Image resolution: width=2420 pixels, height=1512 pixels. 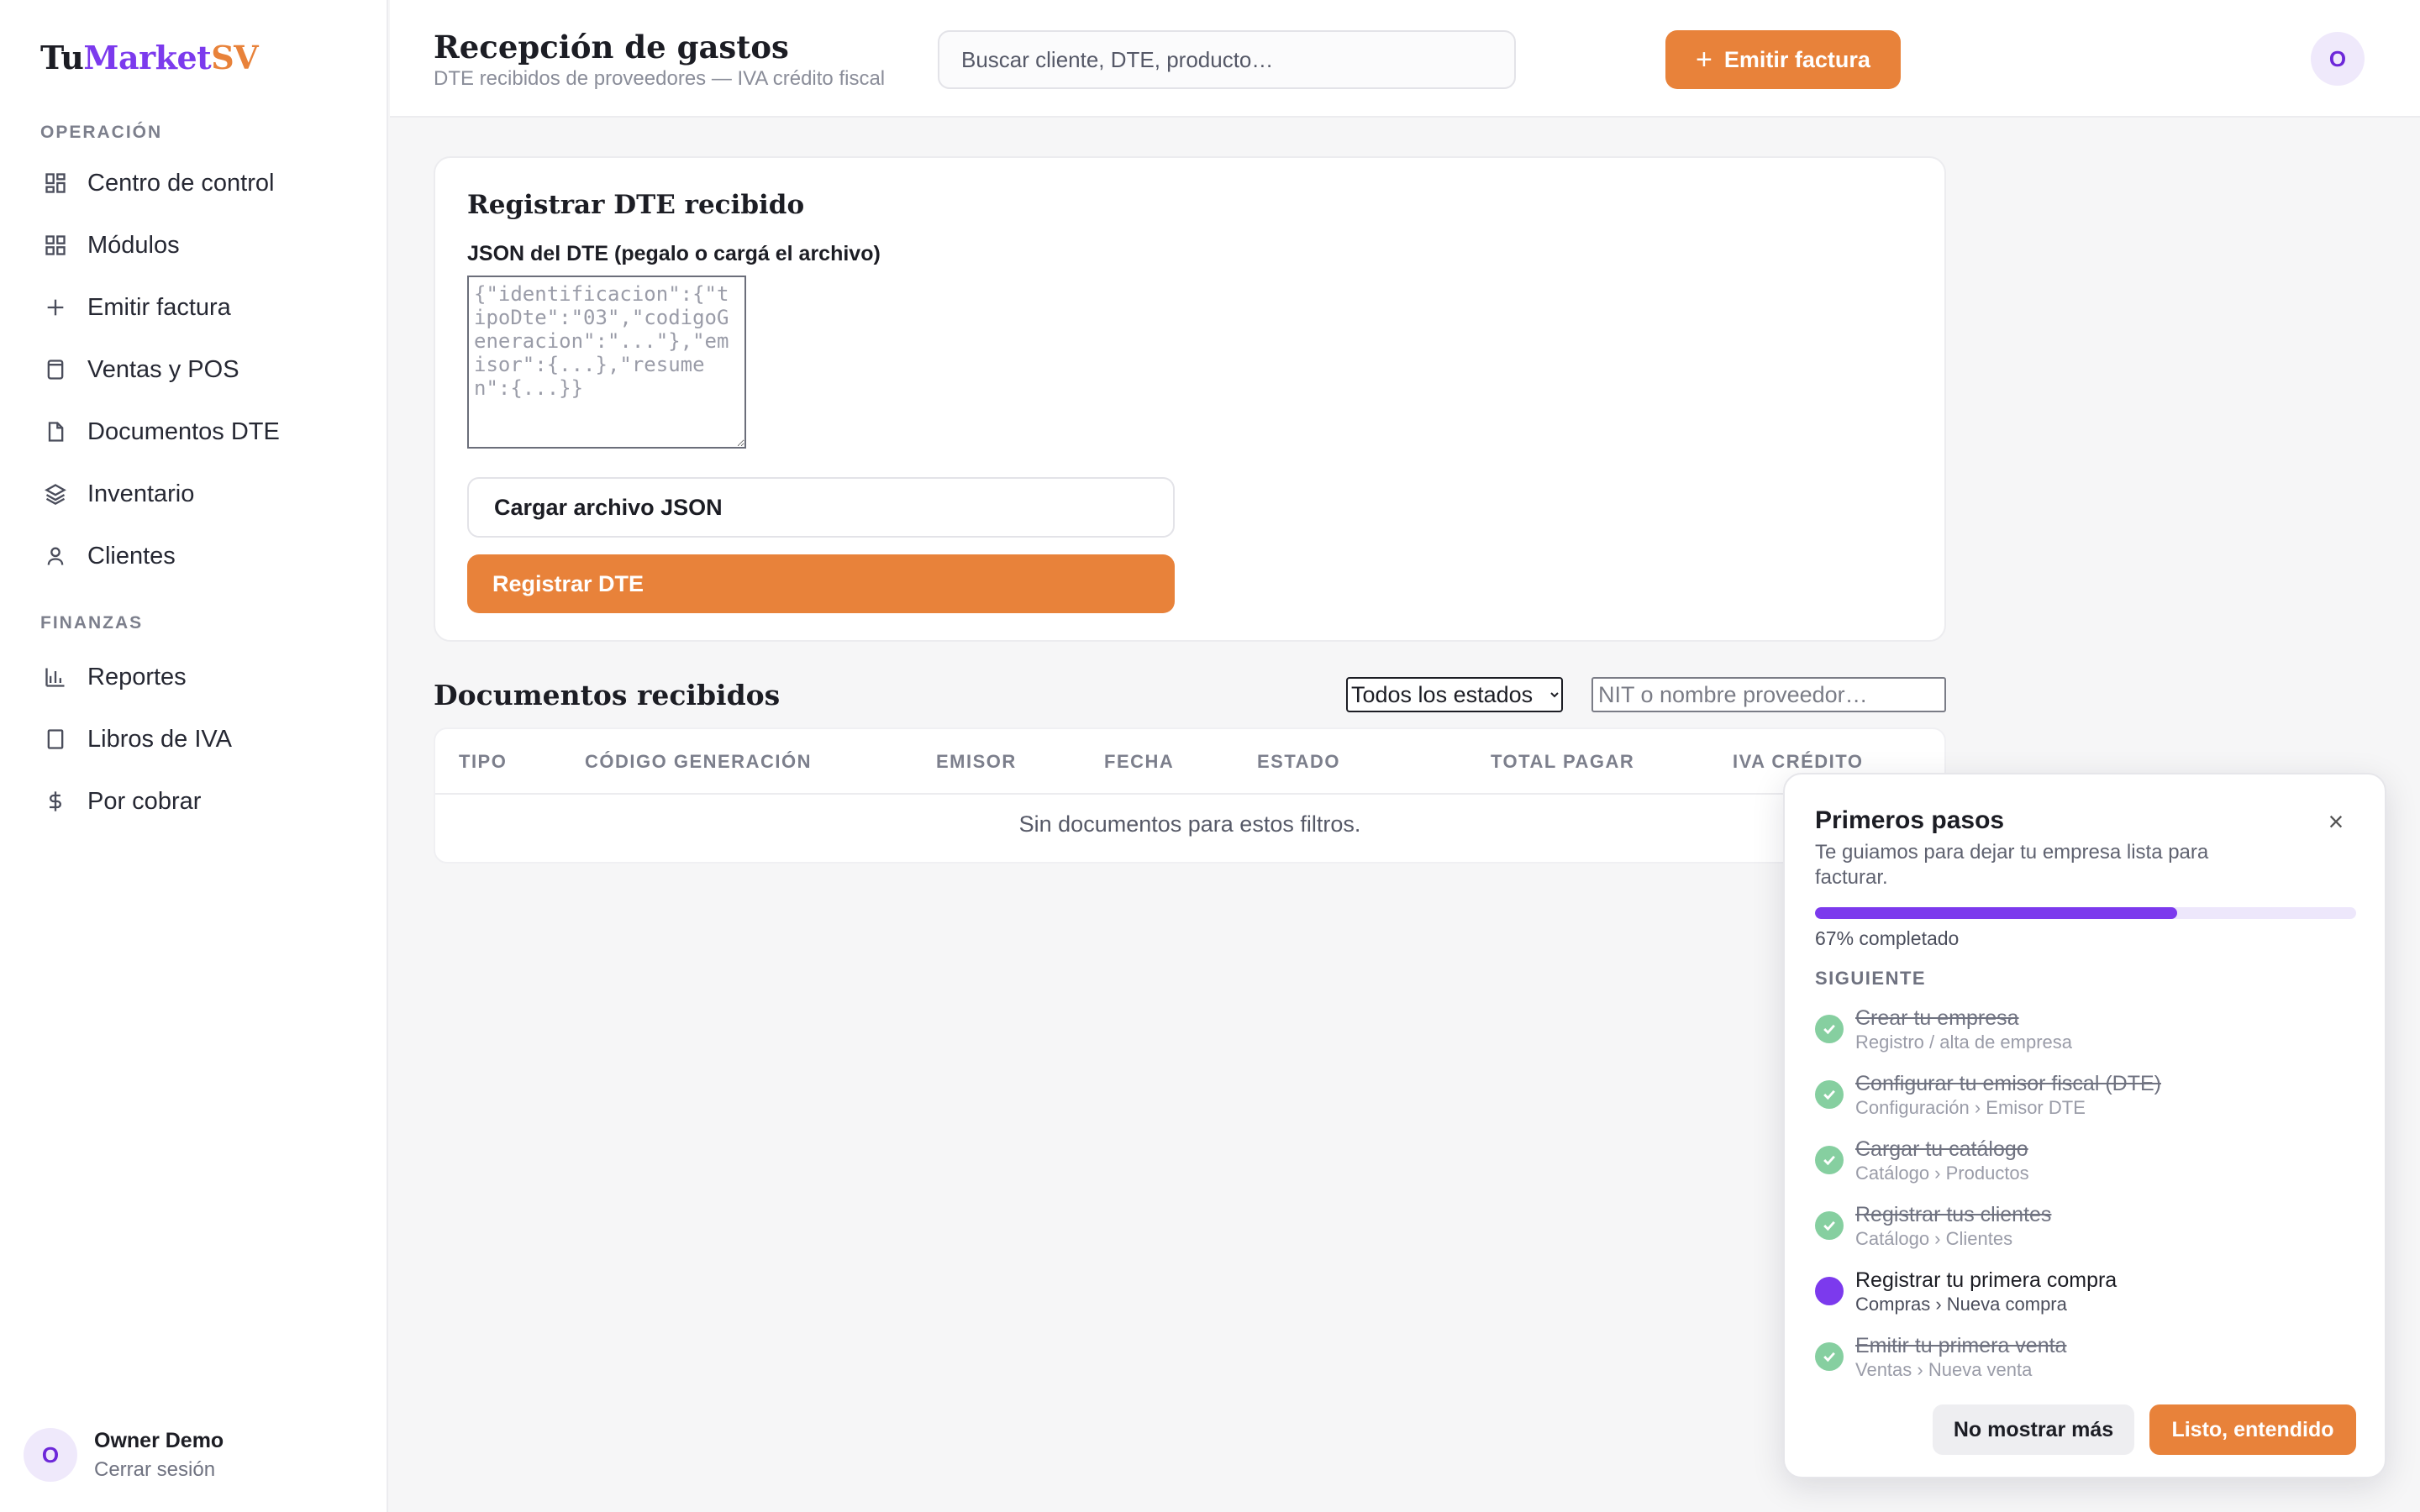 What do you see at coordinates (101, 132) in the screenshot?
I see `section-label-operacion: OPERACIÓN` at bounding box center [101, 132].